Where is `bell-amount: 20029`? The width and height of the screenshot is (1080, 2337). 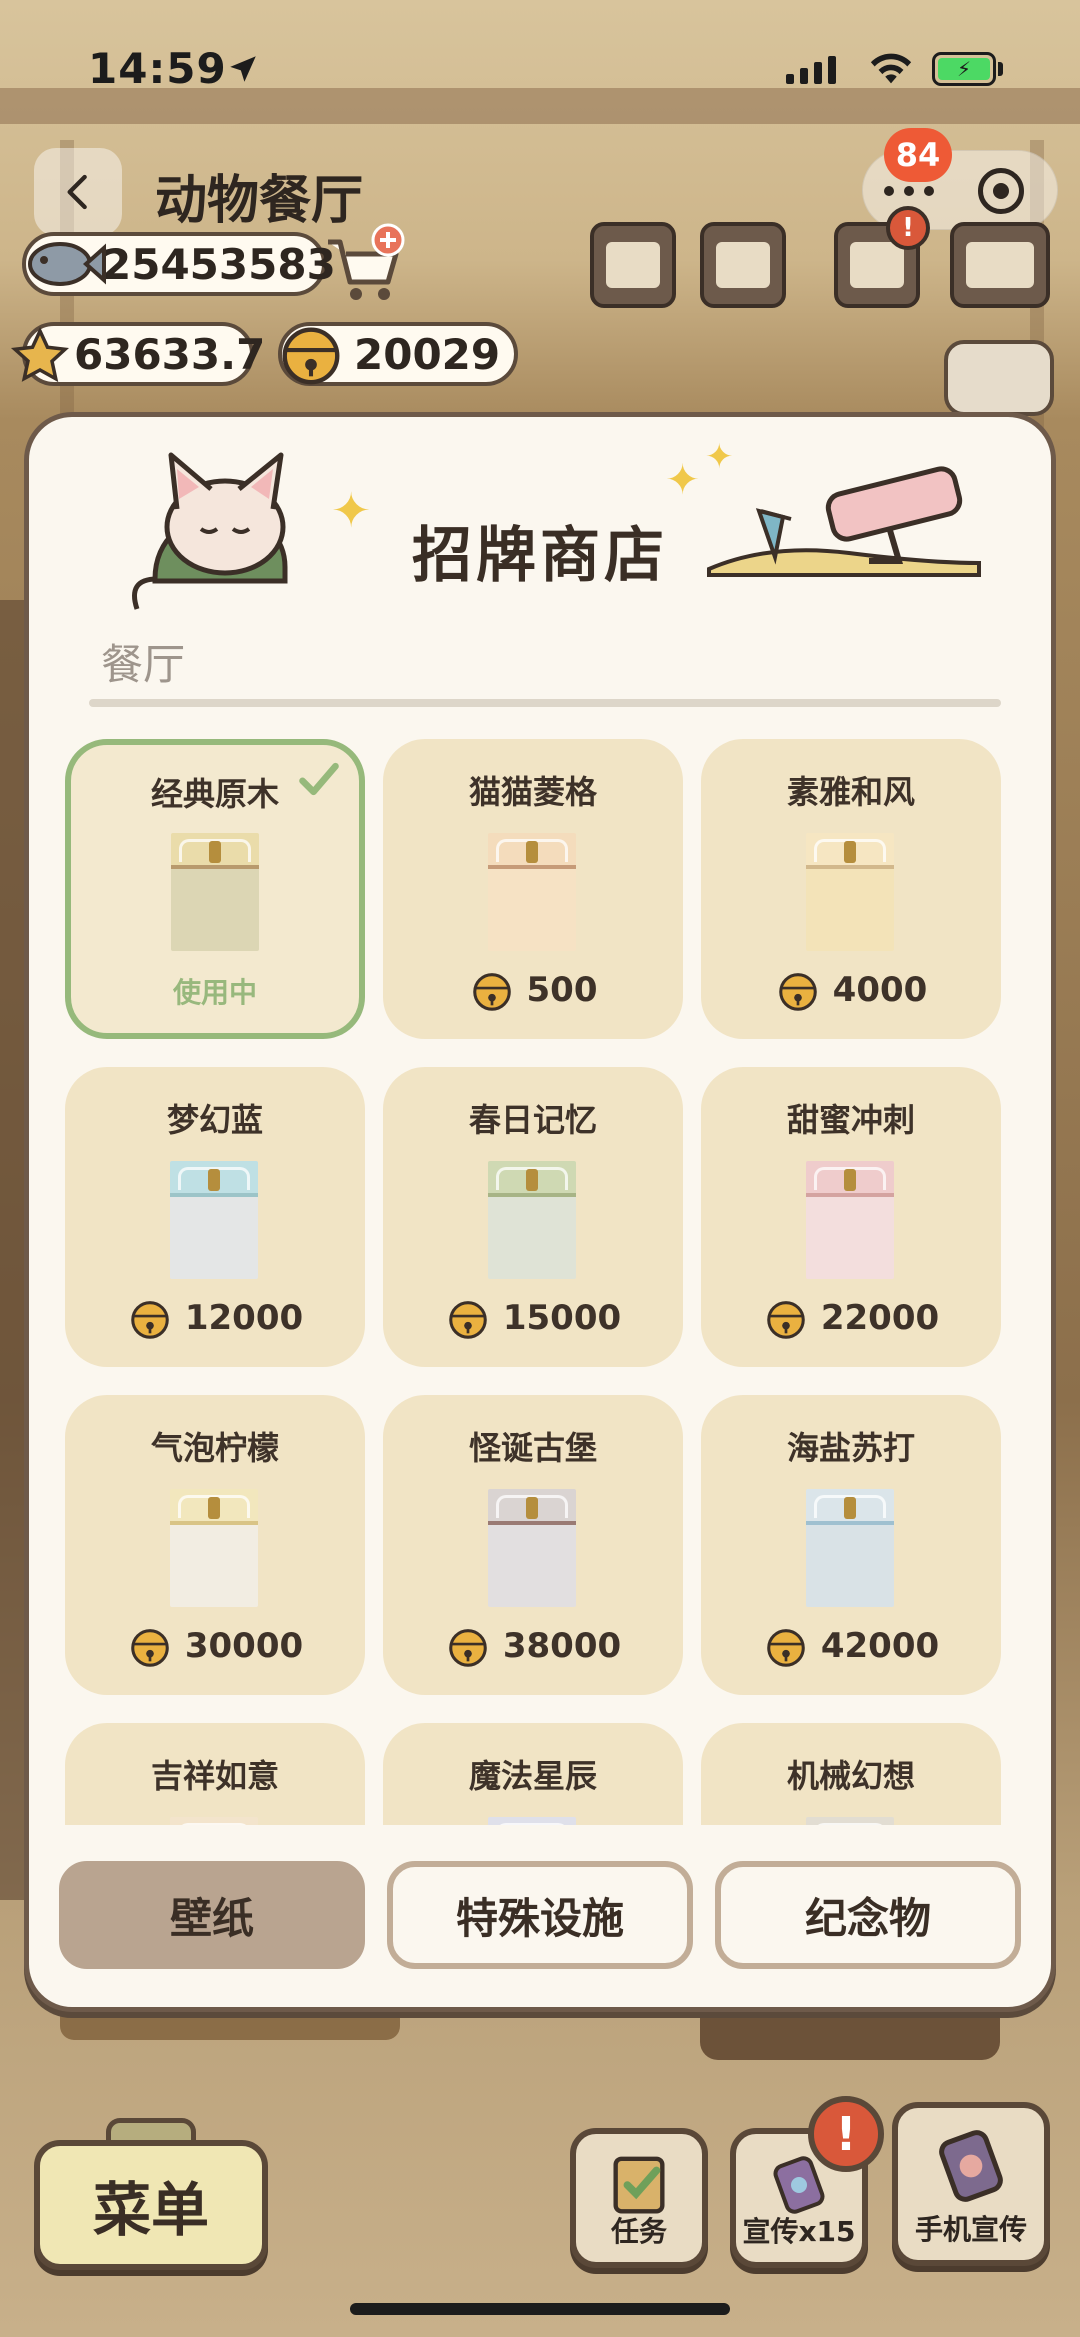 bell-amount: 20029 is located at coordinates (427, 354).